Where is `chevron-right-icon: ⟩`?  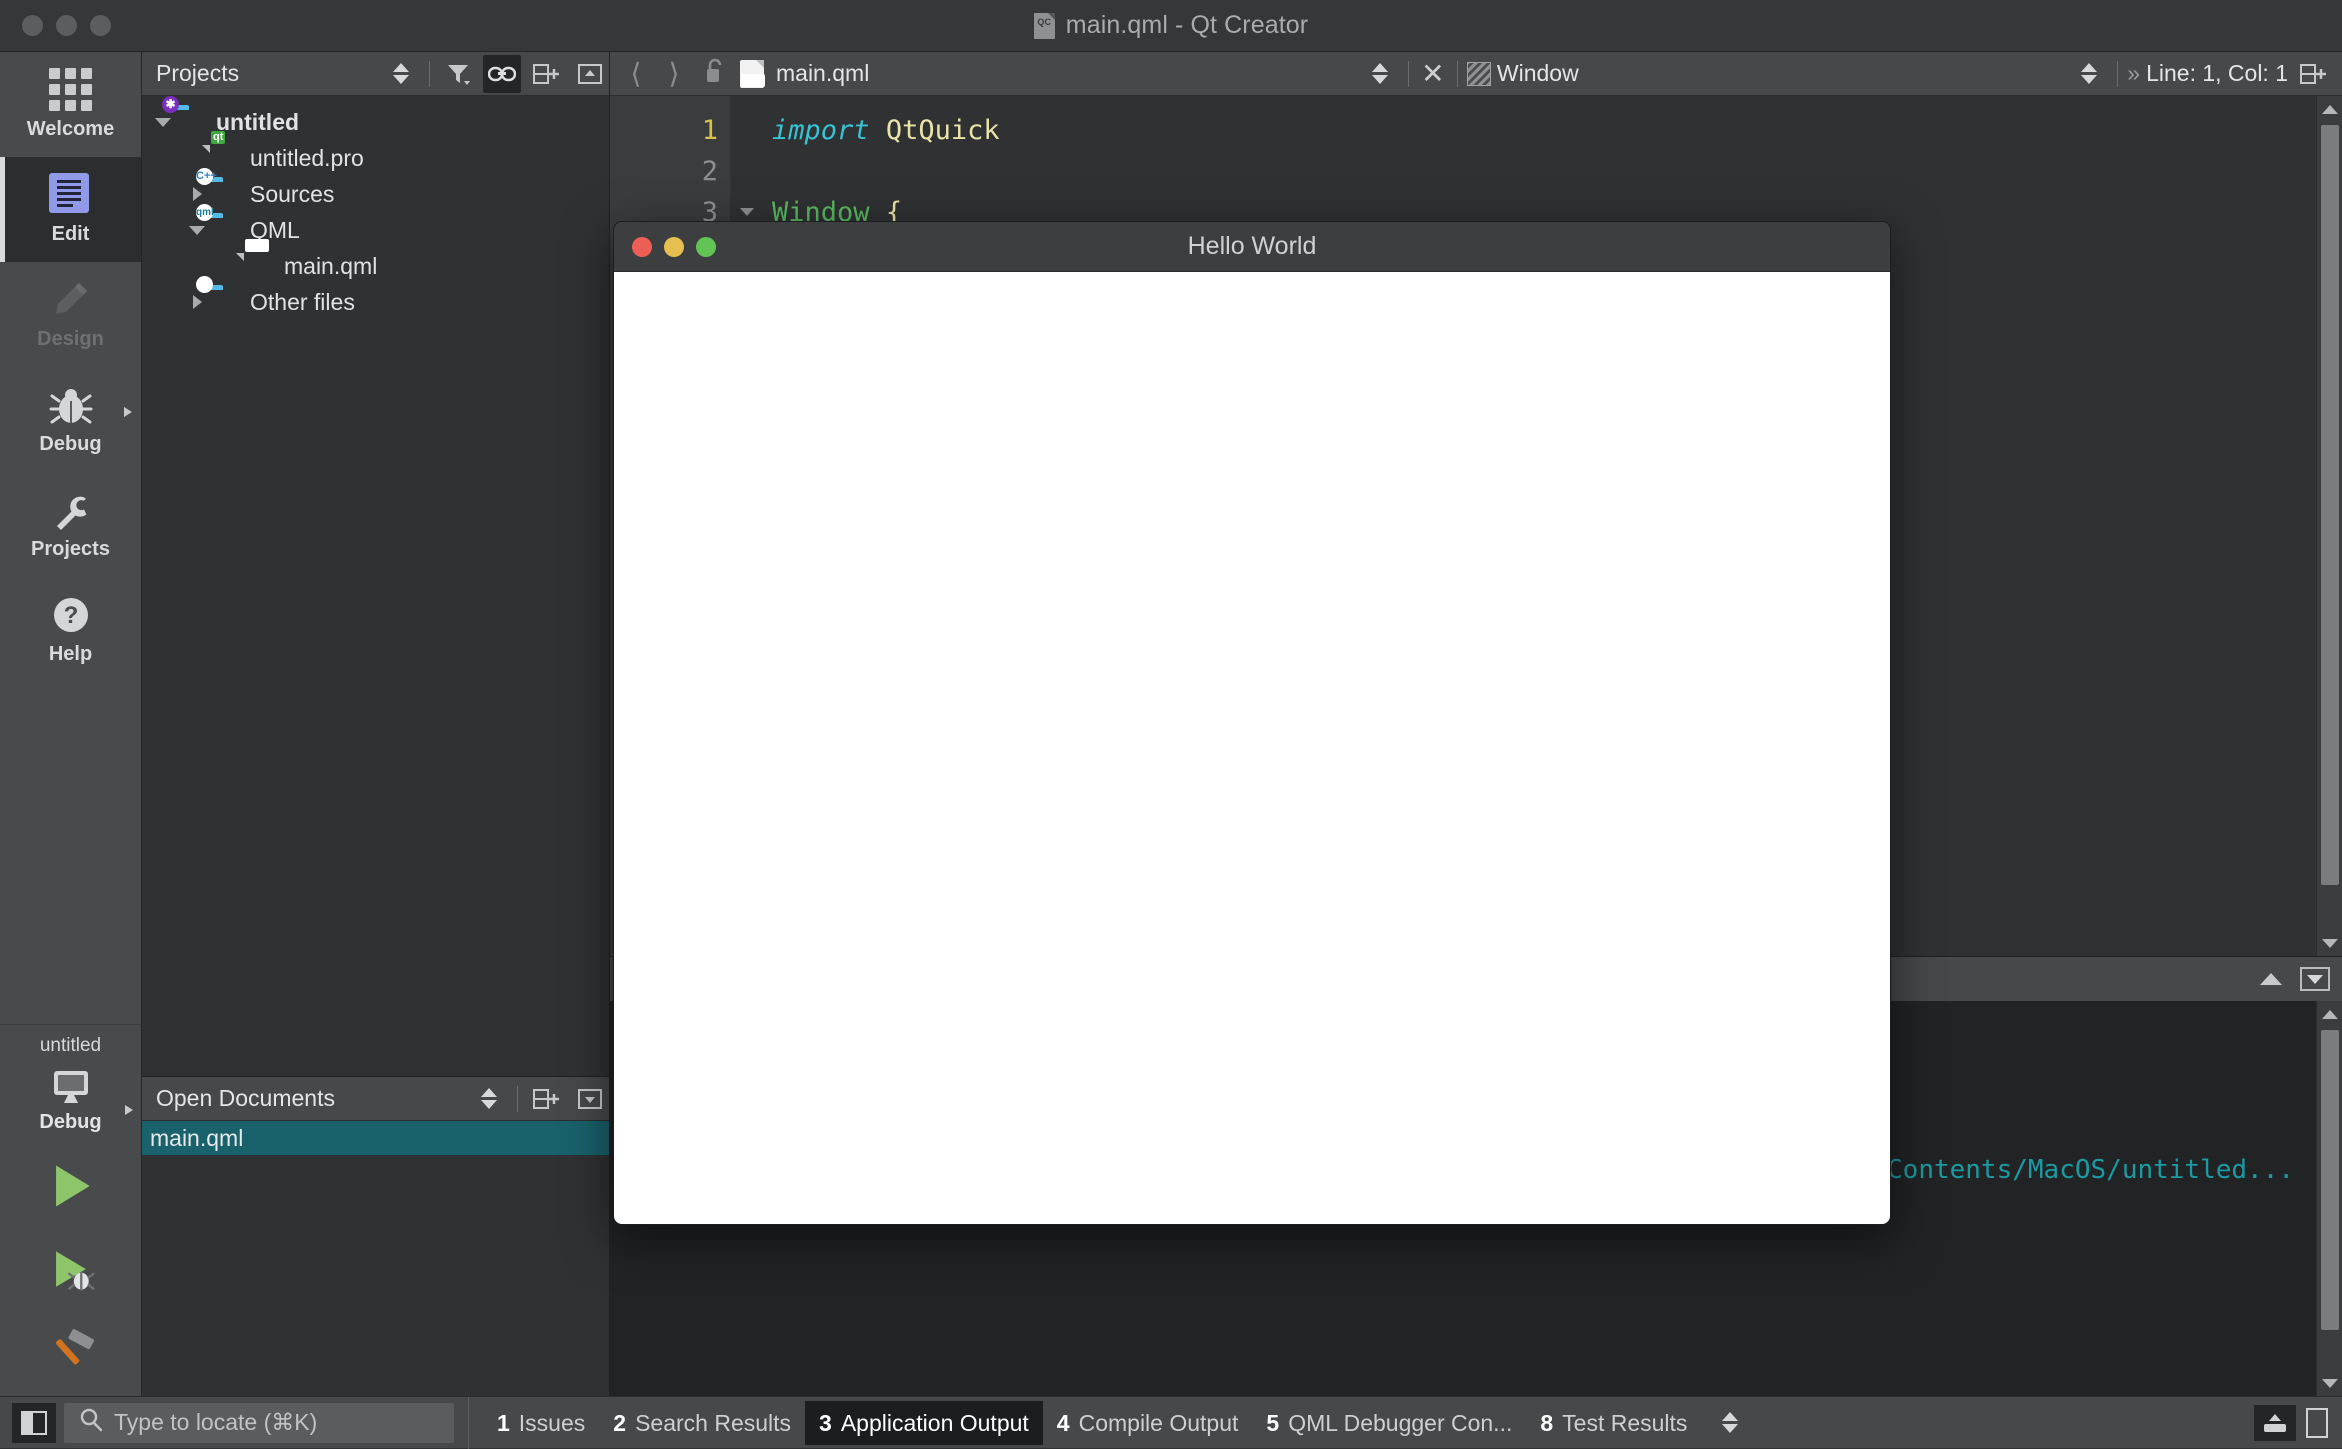
chevron-right-icon: ⟩ is located at coordinates (674, 73).